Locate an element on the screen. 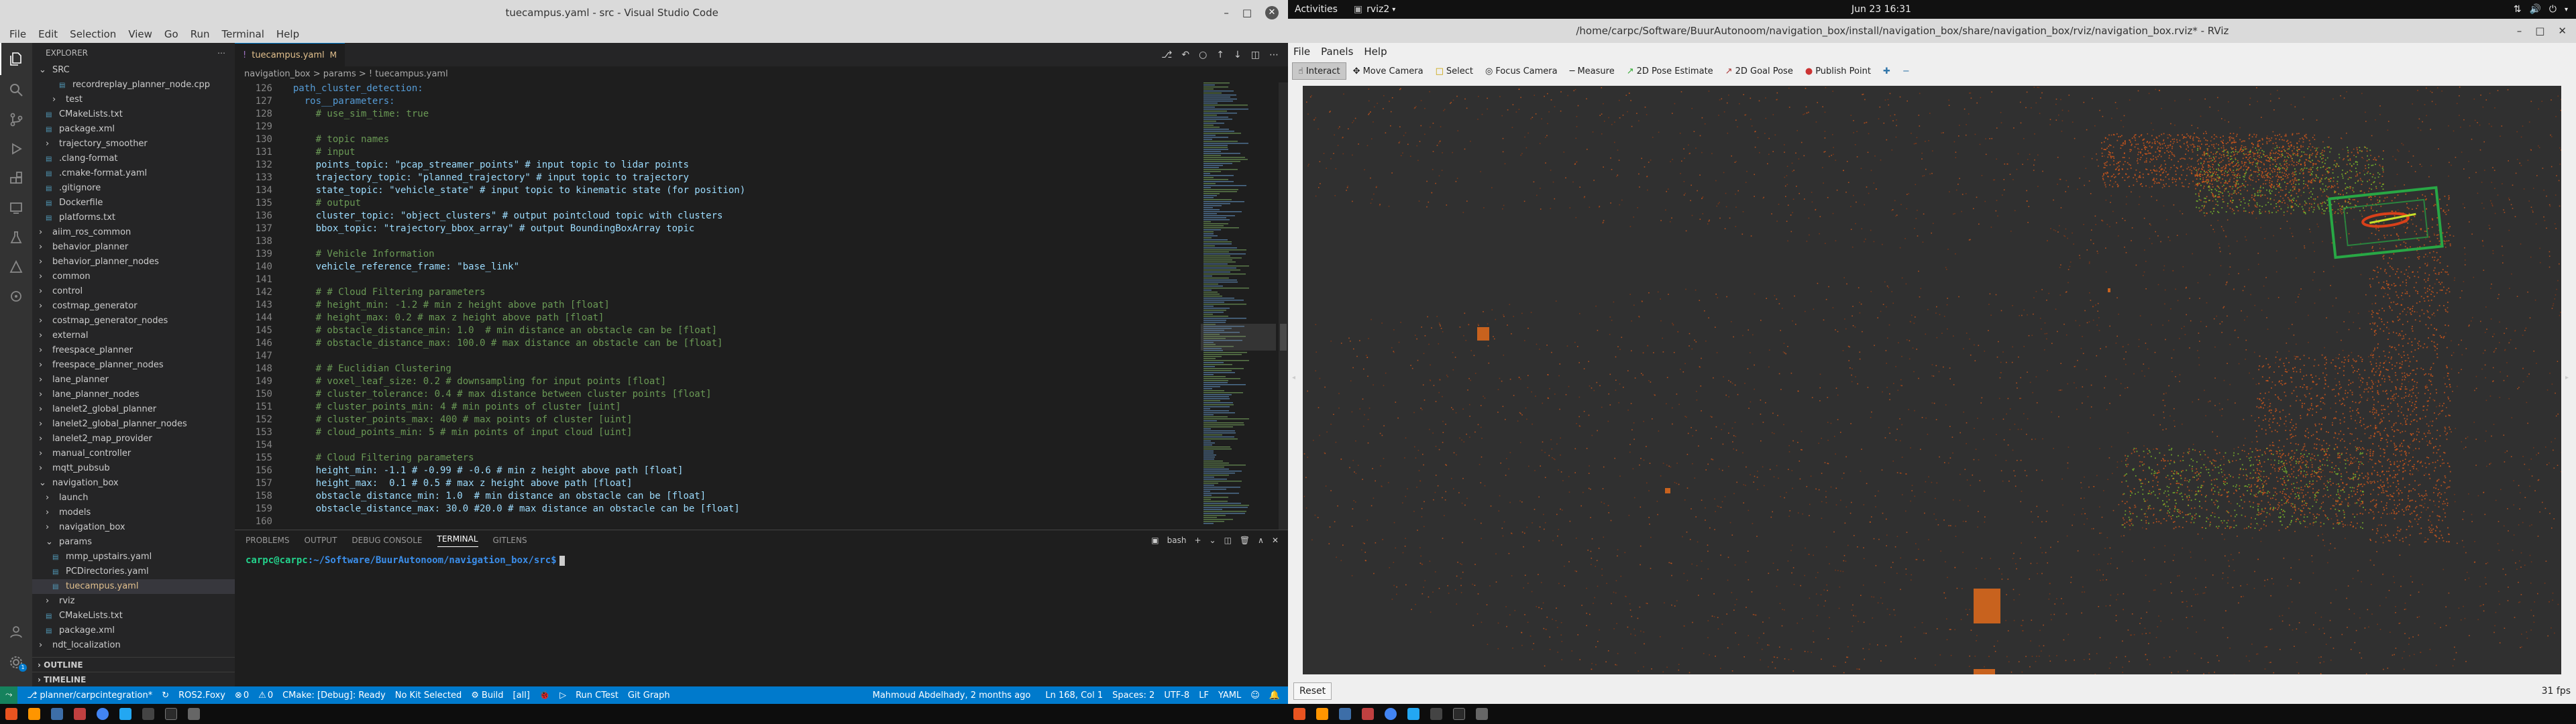  tree-item: › models is located at coordinates (133, 512).